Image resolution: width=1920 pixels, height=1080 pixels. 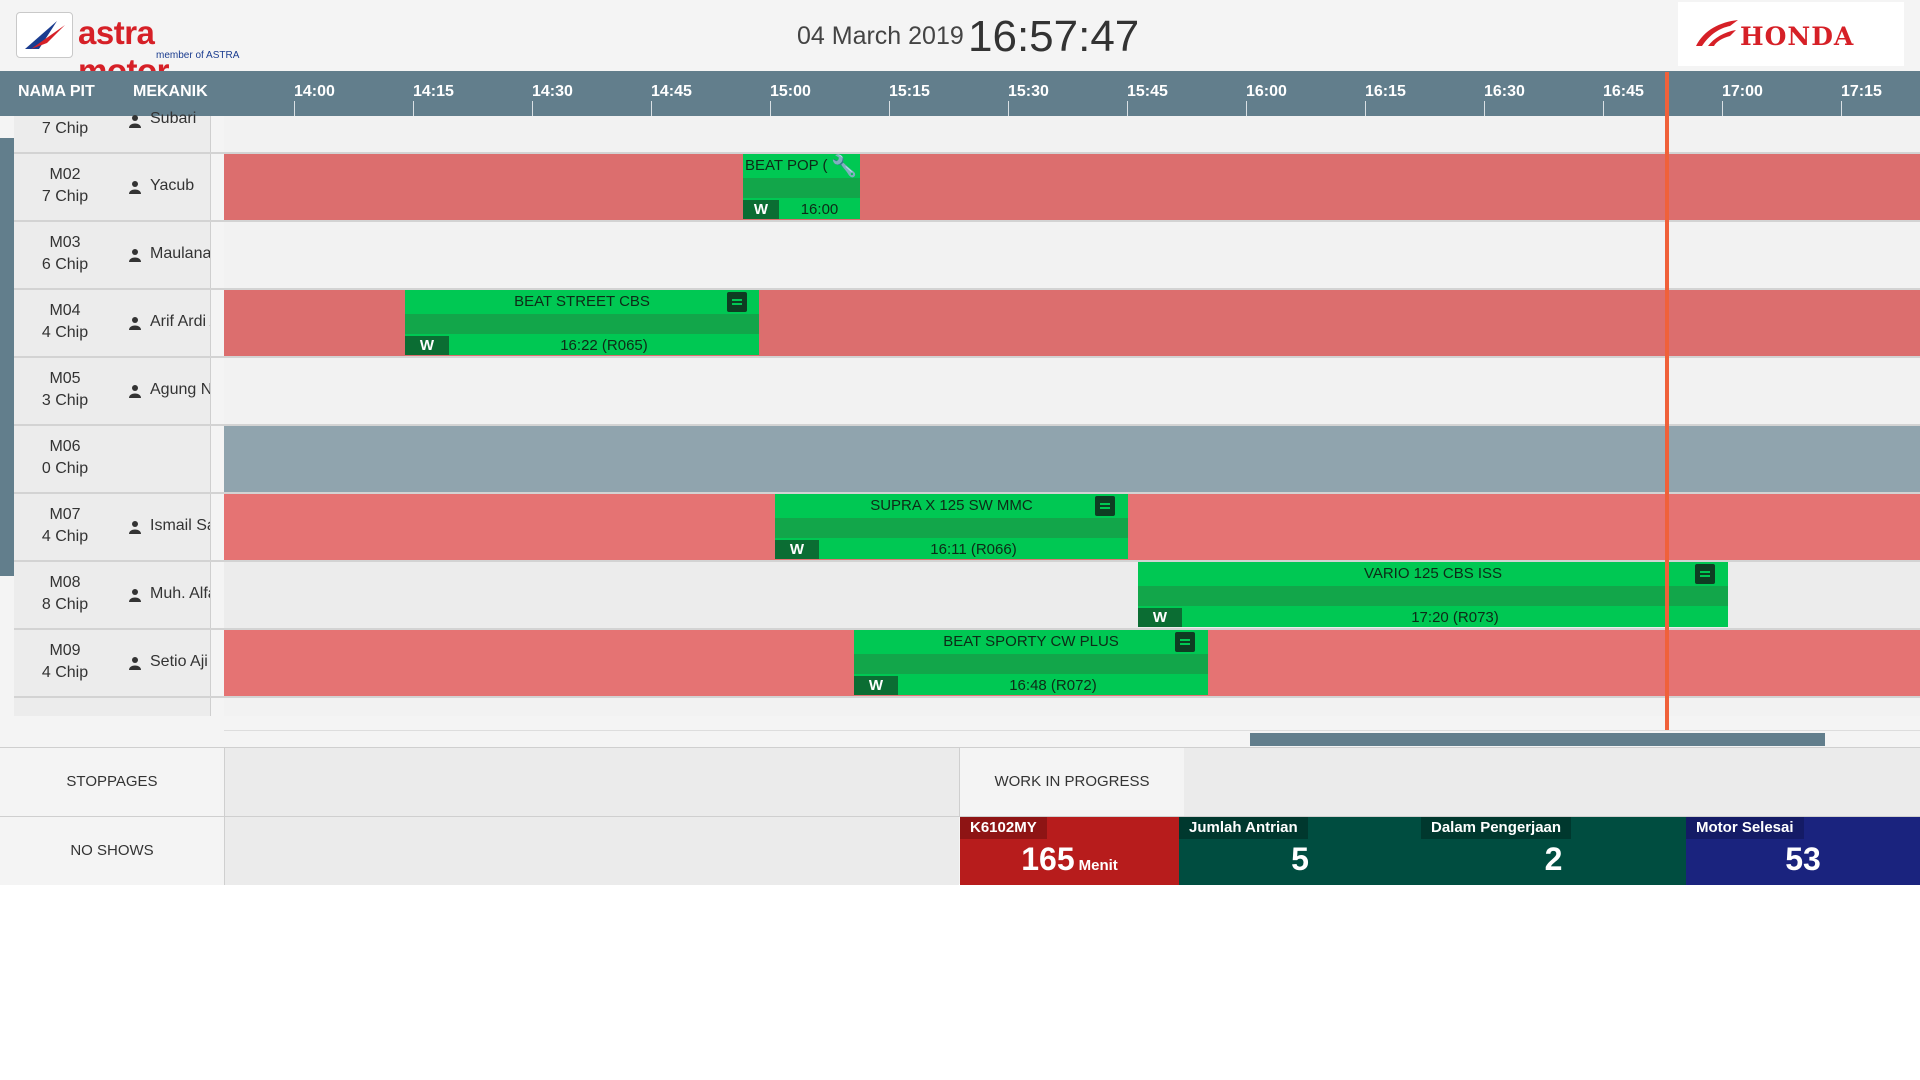 What do you see at coordinates (790, 91) in the screenshot?
I see `time-tick: 15:00` at bounding box center [790, 91].